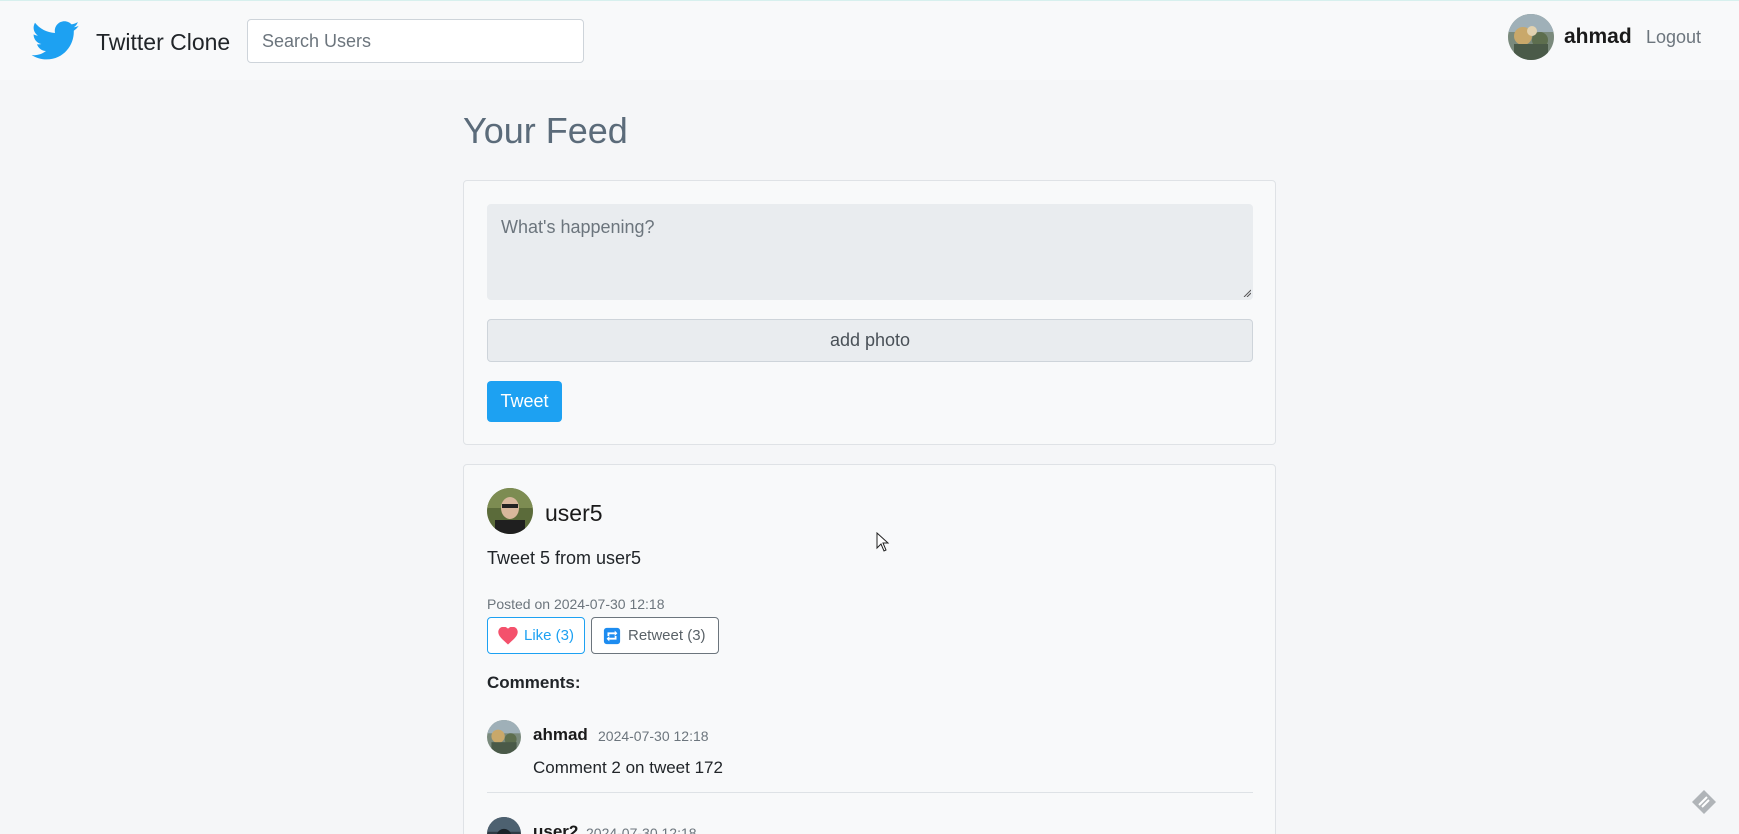  I want to click on tweet-content: Tweet 5 from user5, so click(564, 558).